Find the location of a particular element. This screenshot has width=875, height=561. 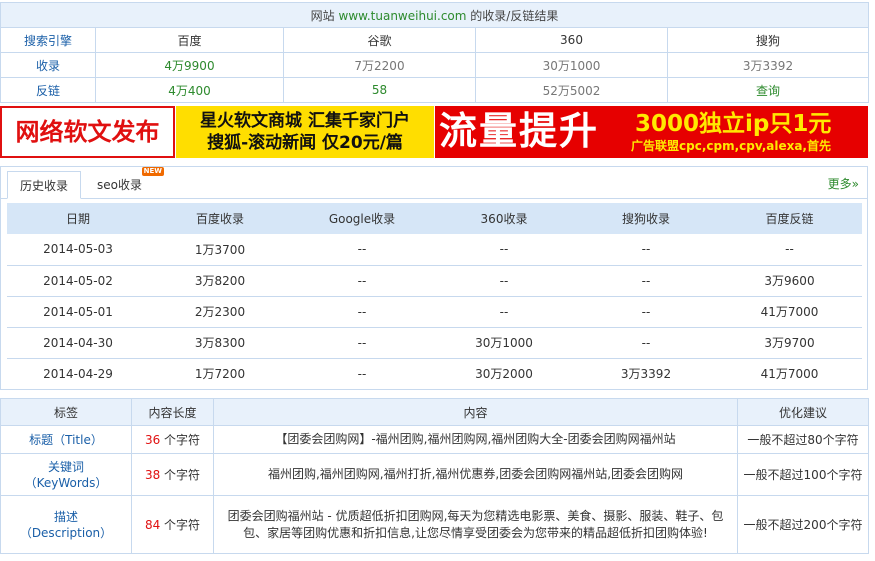

cell-backlinks: 3万9600 is located at coordinates (789, 281).